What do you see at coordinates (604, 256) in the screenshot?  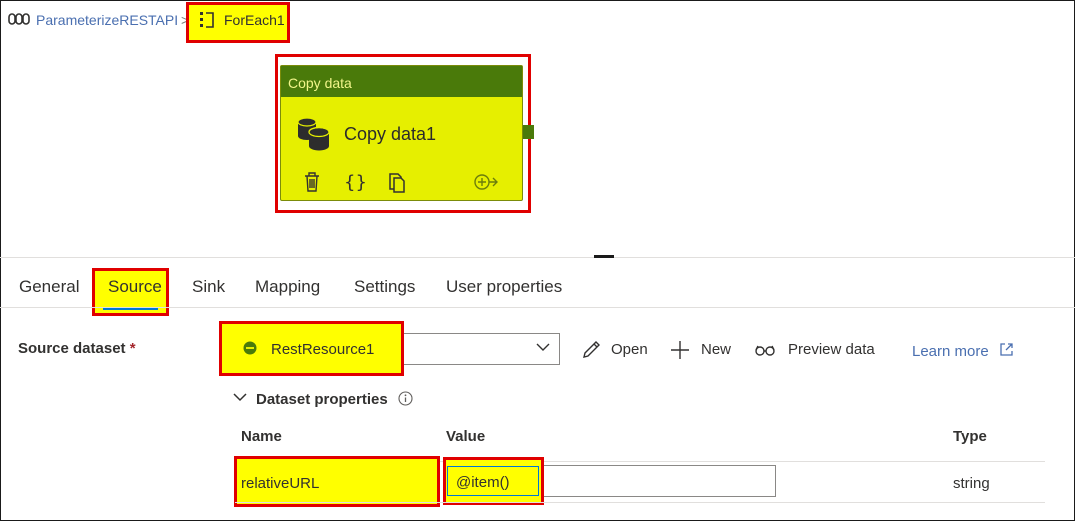 I see `splitter-grip` at bounding box center [604, 256].